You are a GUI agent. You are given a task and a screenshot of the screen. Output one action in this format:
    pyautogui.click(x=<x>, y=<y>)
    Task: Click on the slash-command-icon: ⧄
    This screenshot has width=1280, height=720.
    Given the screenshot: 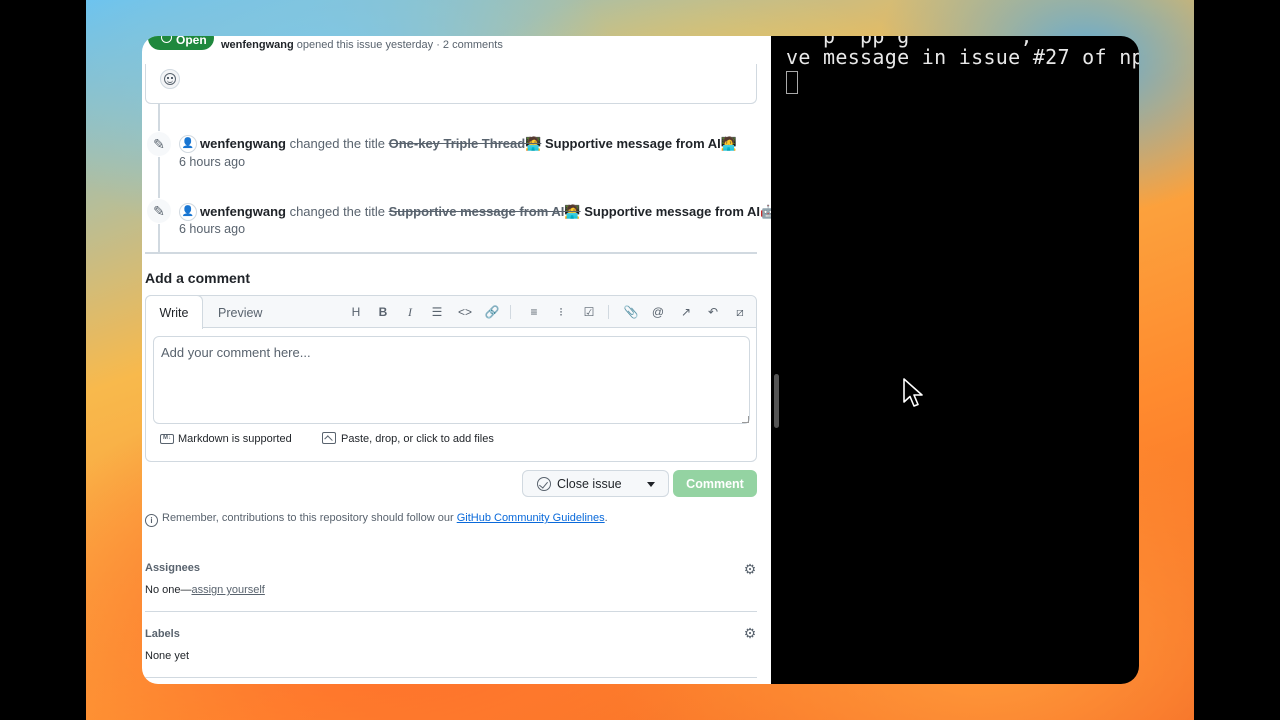 What is the action you would take?
    pyautogui.click(x=740, y=312)
    